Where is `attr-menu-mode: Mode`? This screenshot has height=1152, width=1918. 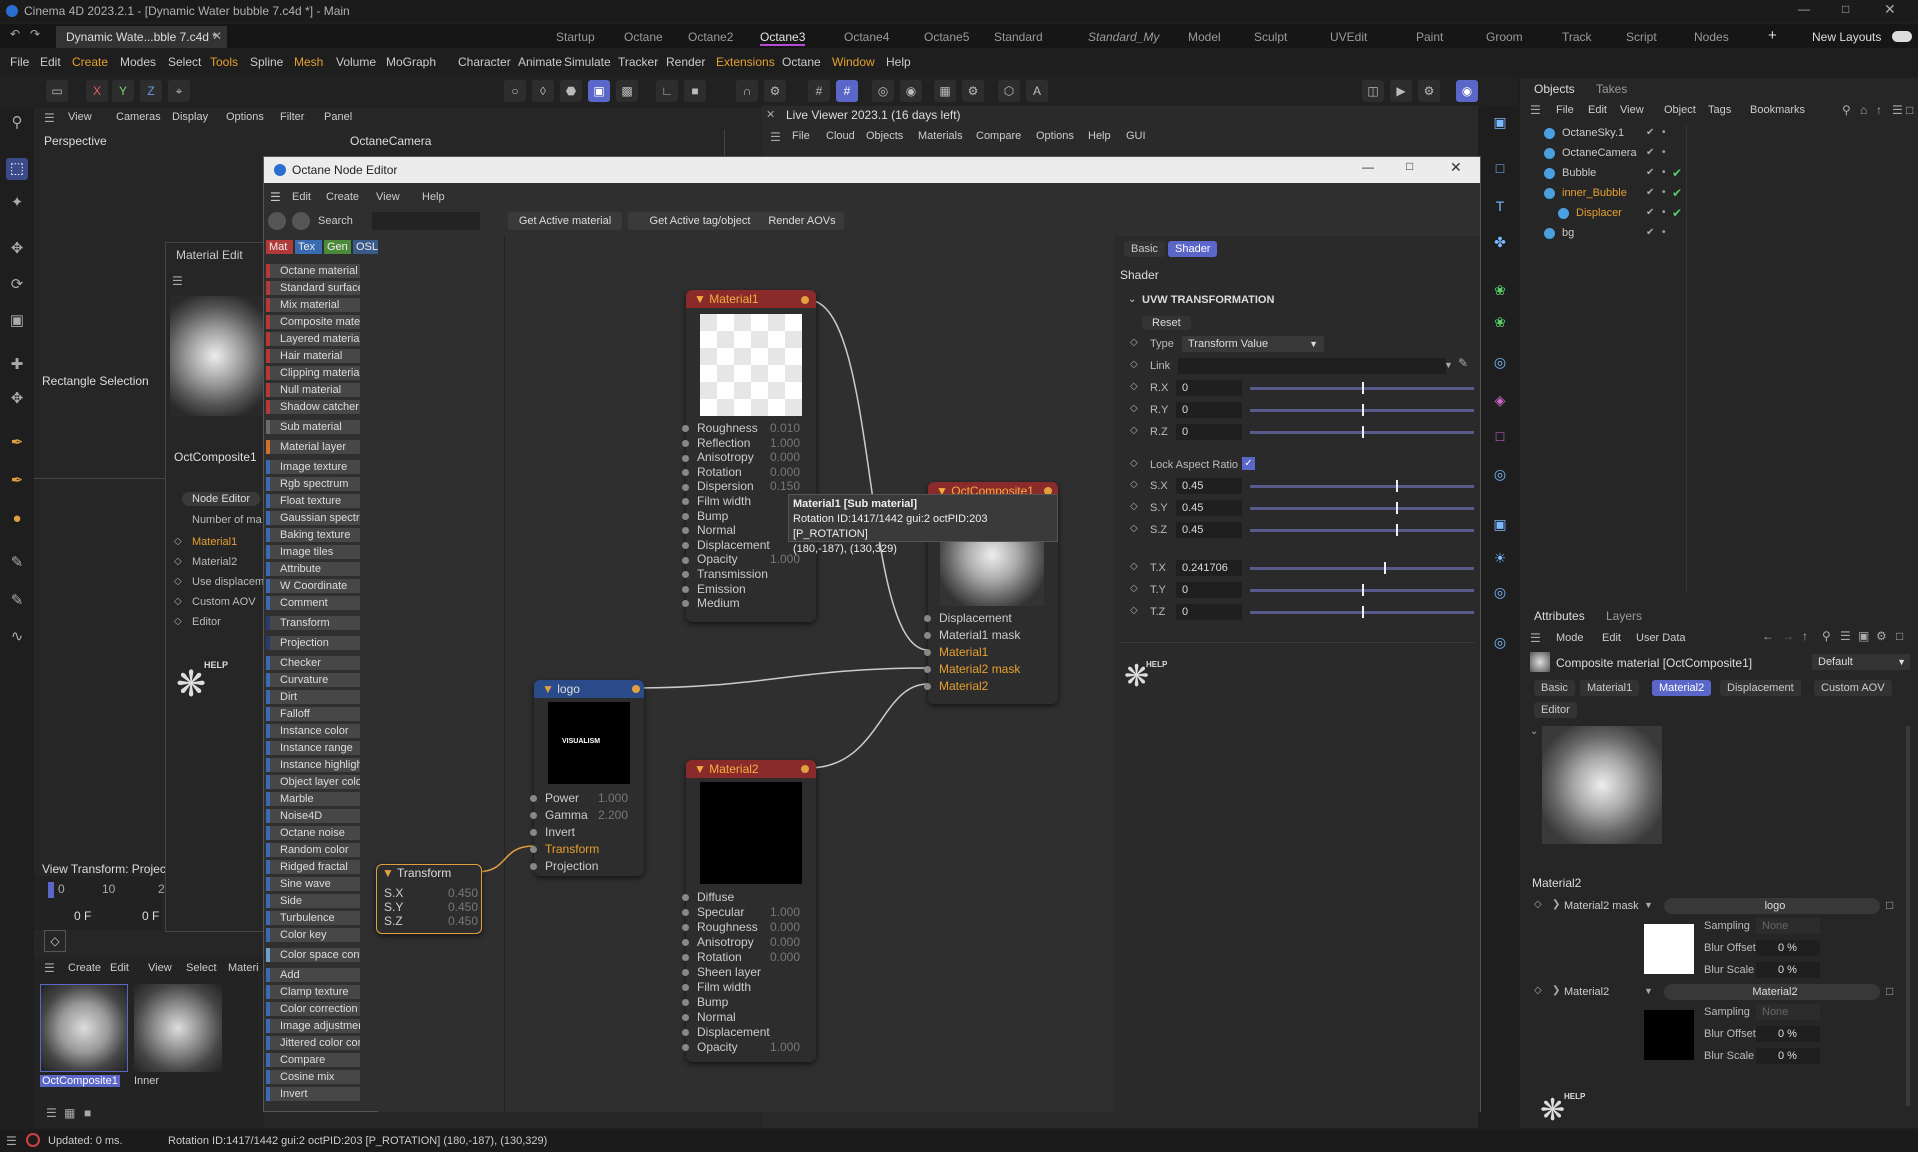 attr-menu-mode: Mode is located at coordinates (1570, 638).